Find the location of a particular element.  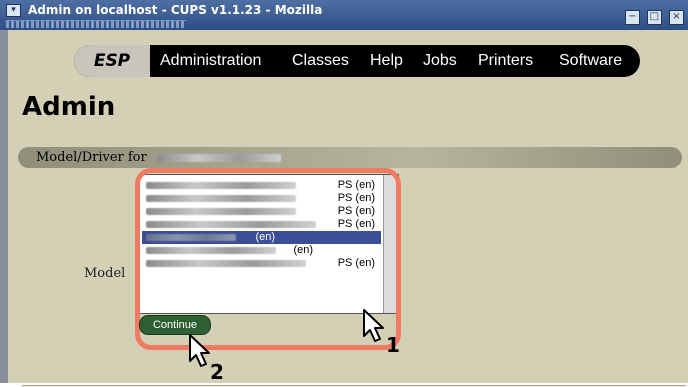

nav-item-esp: ESP is located at coordinates (112, 61).